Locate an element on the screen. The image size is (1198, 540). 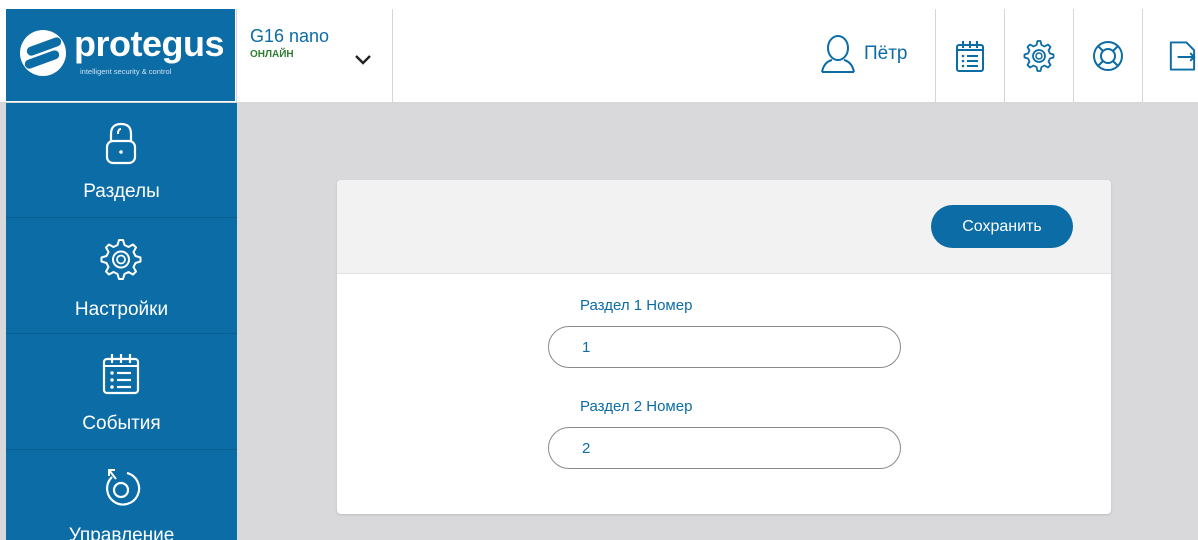
logo-text: protegus is located at coordinates (149, 43).